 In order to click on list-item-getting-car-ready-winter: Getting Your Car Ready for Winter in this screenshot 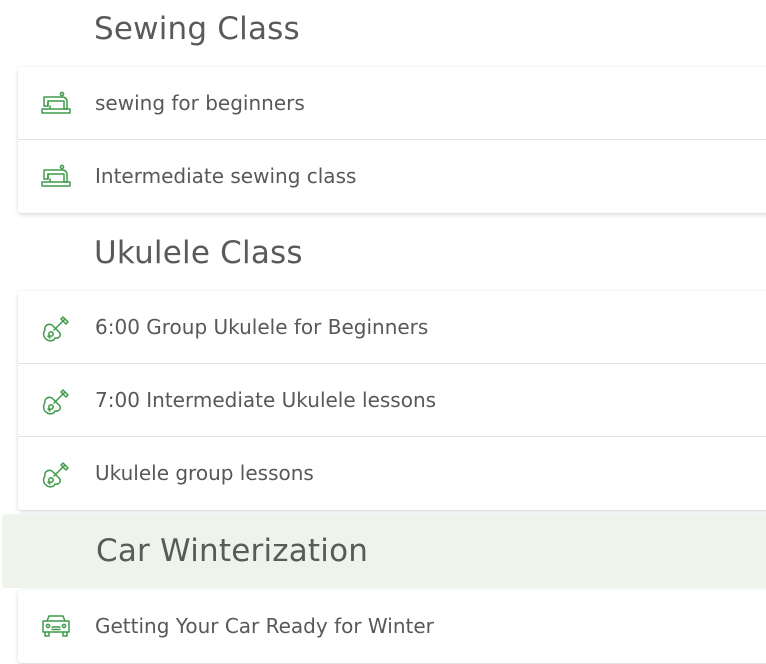, I will do `click(392, 626)`.